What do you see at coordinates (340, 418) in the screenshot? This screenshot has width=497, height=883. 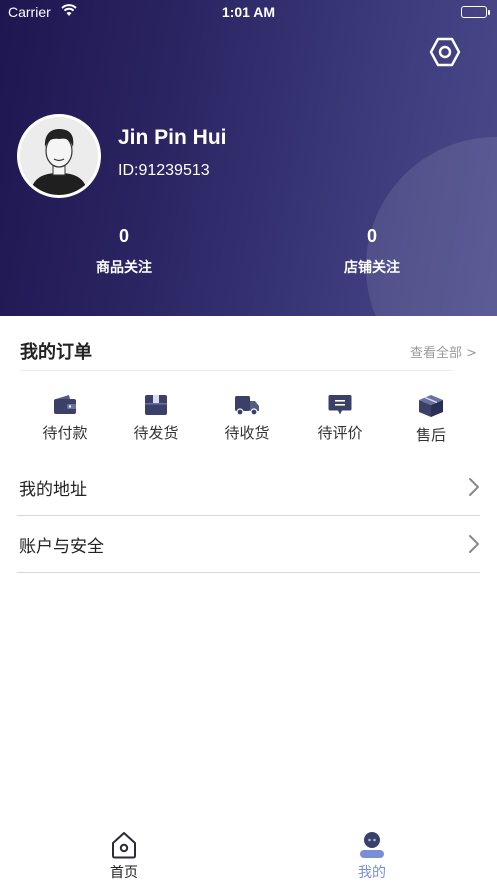 I see `order-pending-review: 待评价` at bounding box center [340, 418].